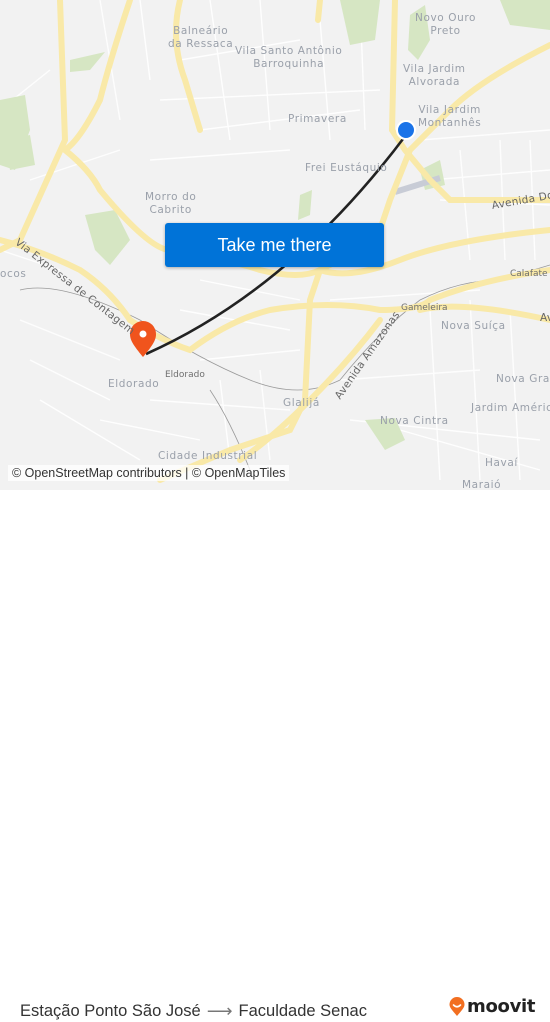 This screenshot has width=550, height=1022. I want to click on map-label-balneario: Balneário da Ressaca, so click(201, 37).